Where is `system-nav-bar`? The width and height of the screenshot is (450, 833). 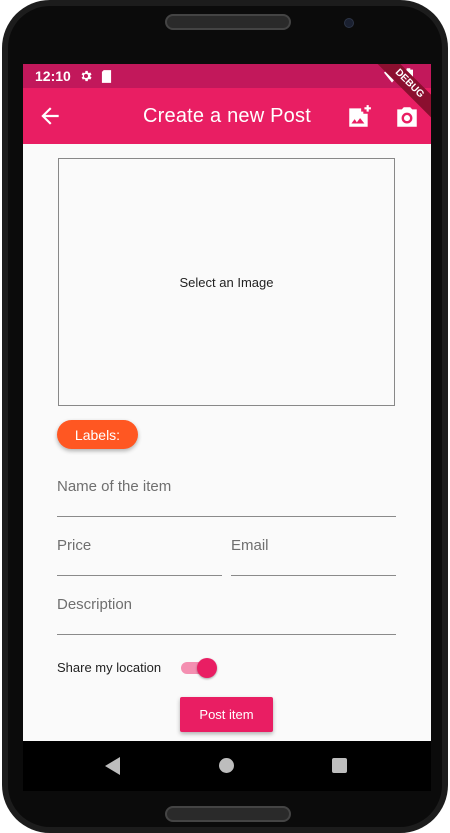
system-nav-bar is located at coordinates (227, 766).